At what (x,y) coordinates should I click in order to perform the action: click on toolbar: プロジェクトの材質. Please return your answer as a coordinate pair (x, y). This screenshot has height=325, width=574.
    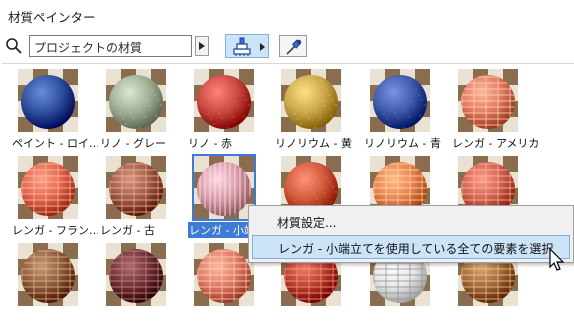
    Looking at the image, I should click on (287, 46).